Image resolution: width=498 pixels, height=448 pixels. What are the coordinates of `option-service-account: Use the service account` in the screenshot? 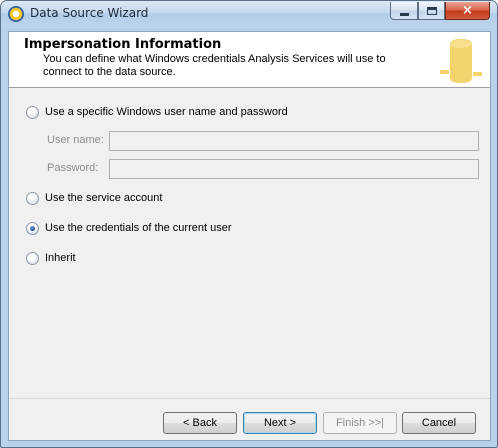 It's located at (94, 198).